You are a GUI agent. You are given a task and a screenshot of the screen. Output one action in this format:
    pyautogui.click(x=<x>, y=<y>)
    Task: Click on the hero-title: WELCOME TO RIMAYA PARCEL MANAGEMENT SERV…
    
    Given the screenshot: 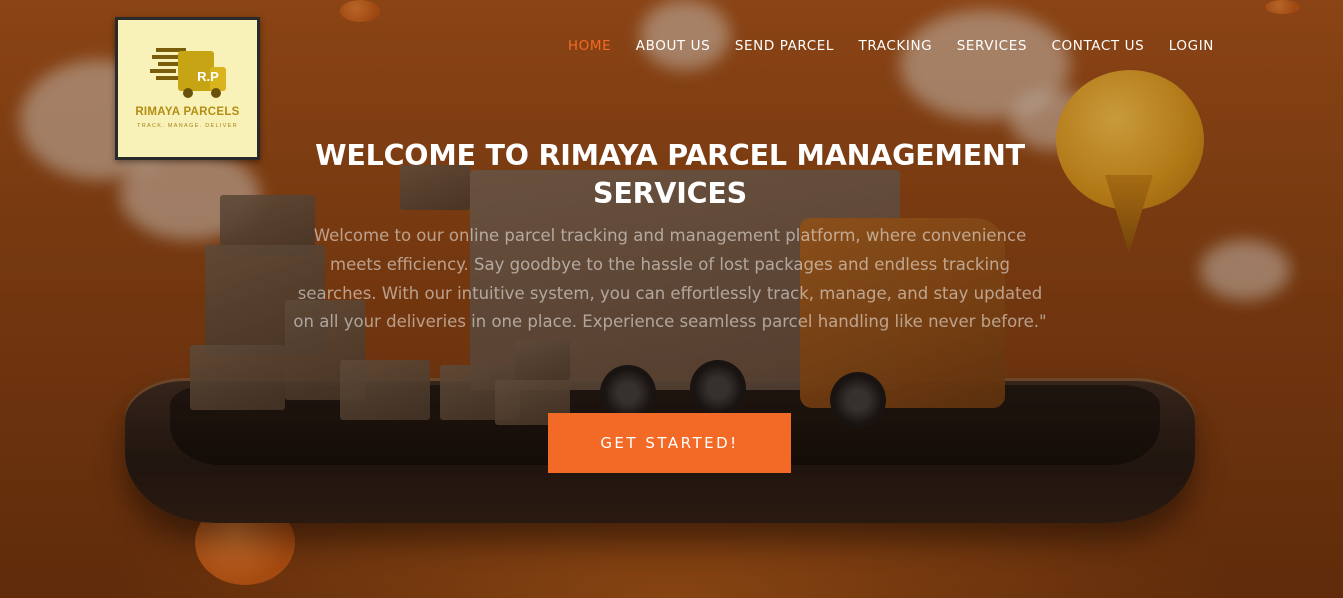 What is the action you would take?
    pyautogui.click(x=670, y=174)
    